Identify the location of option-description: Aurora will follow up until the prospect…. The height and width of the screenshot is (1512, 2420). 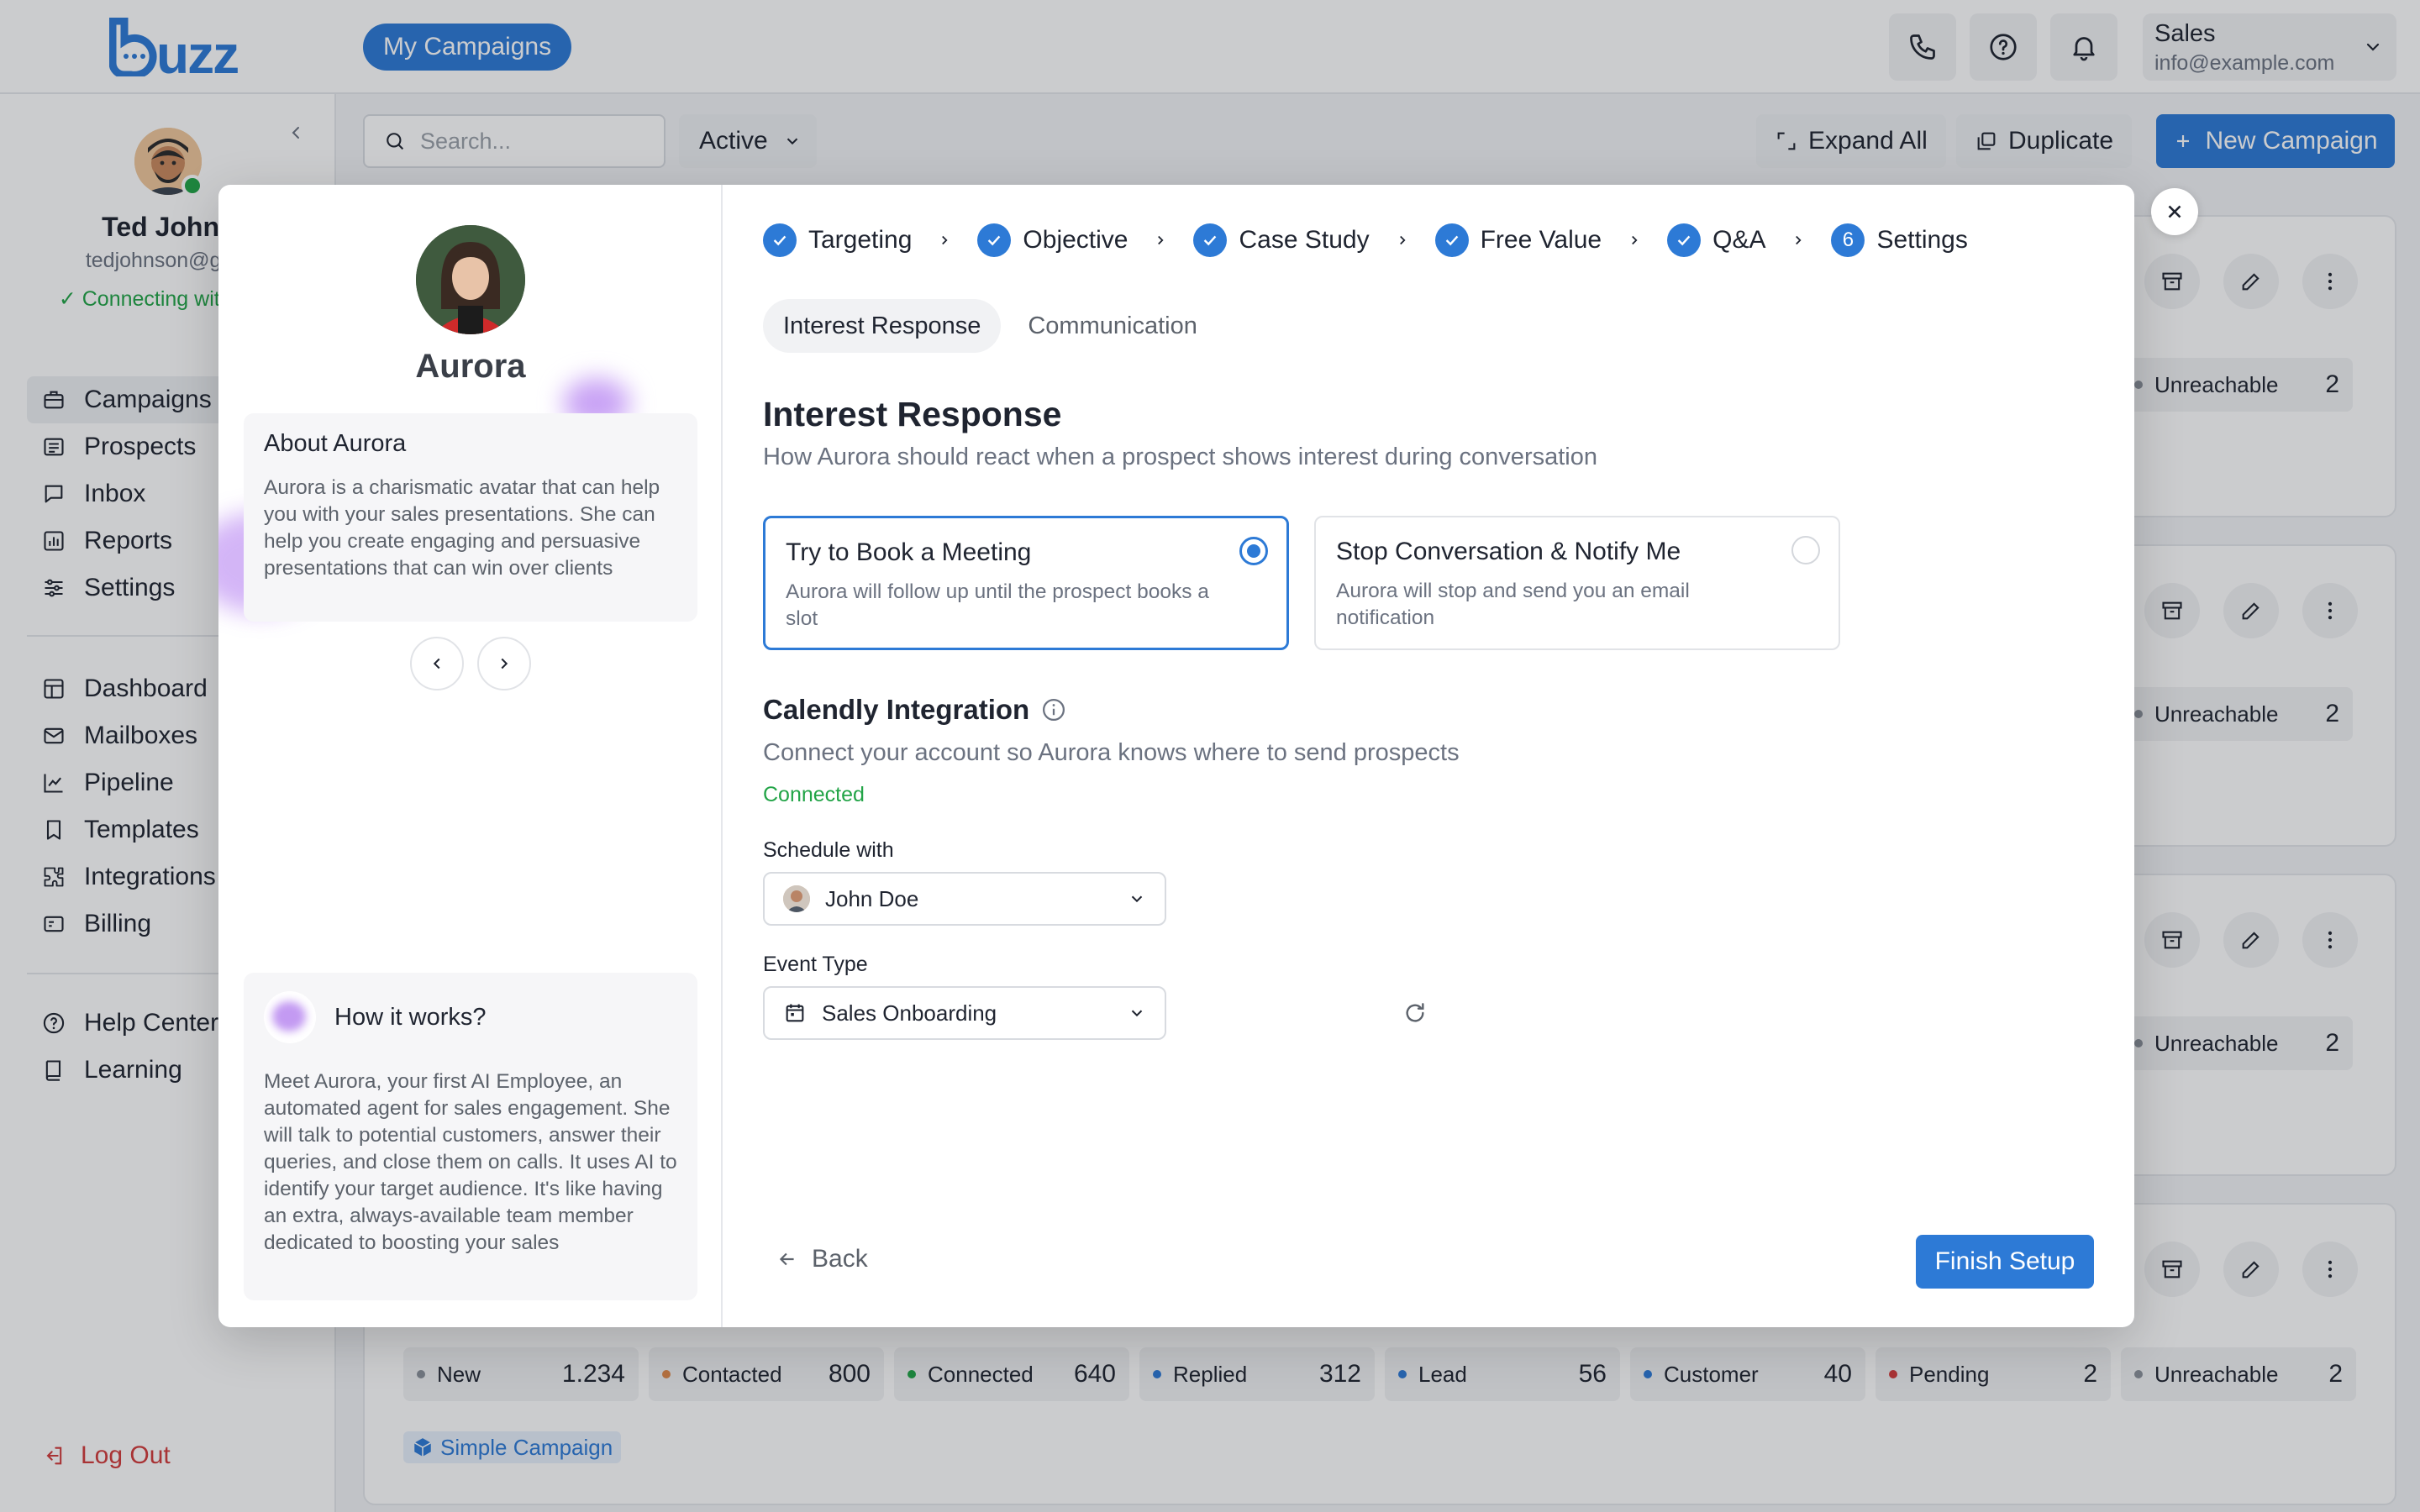
(997, 605).